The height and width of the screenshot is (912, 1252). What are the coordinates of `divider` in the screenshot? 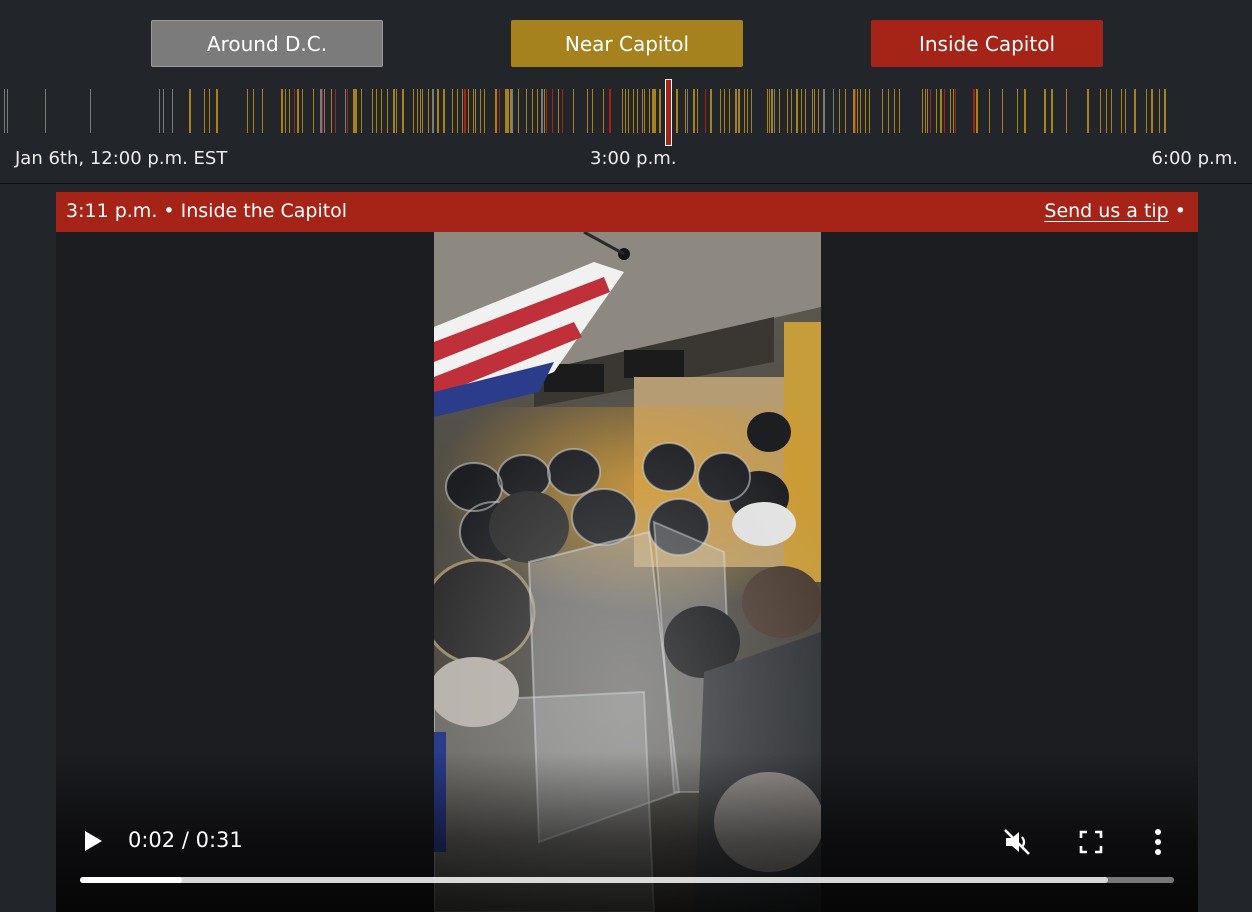 It's located at (626, 183).